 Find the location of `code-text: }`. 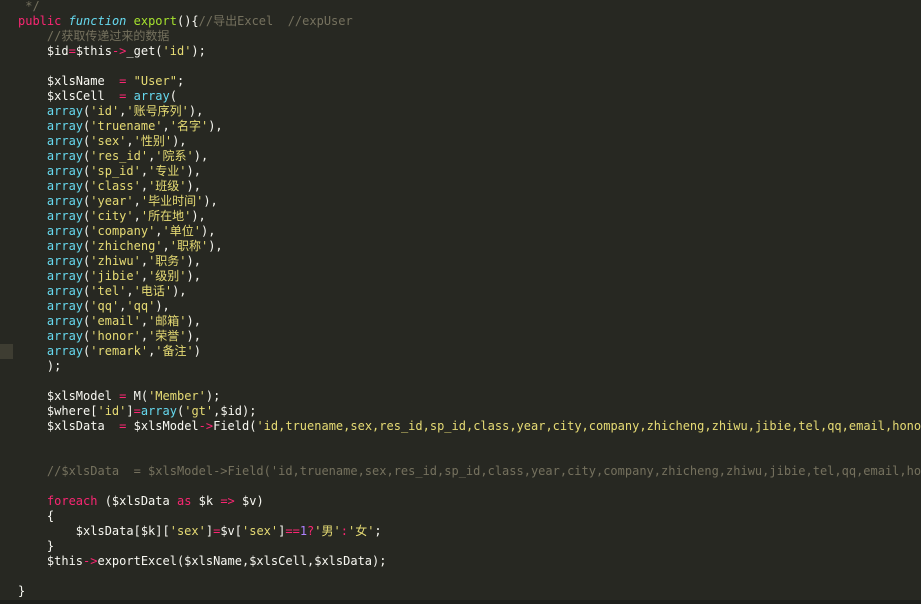

code-text: } is located at coordinates (22, 591).